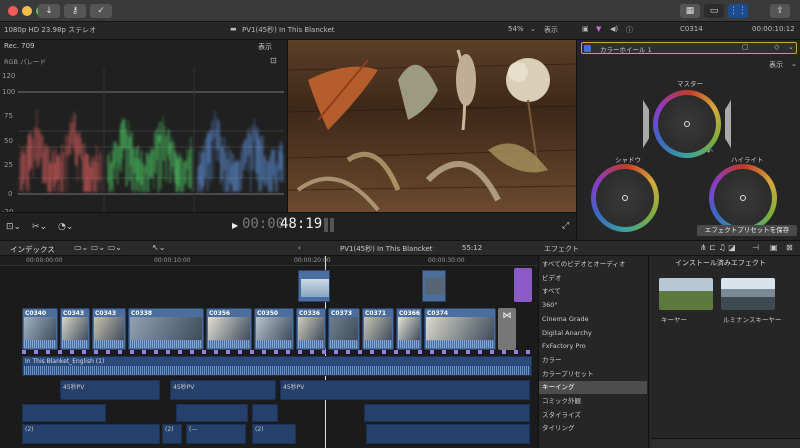 Image resolution: width=800 pixels, height=448 pixels. What do you see at coordinates (718, 247) in the screenshot?
I see `skimming-icons: ⋔ ⊏ ♫ ◪` at bounding box center [718, 247].